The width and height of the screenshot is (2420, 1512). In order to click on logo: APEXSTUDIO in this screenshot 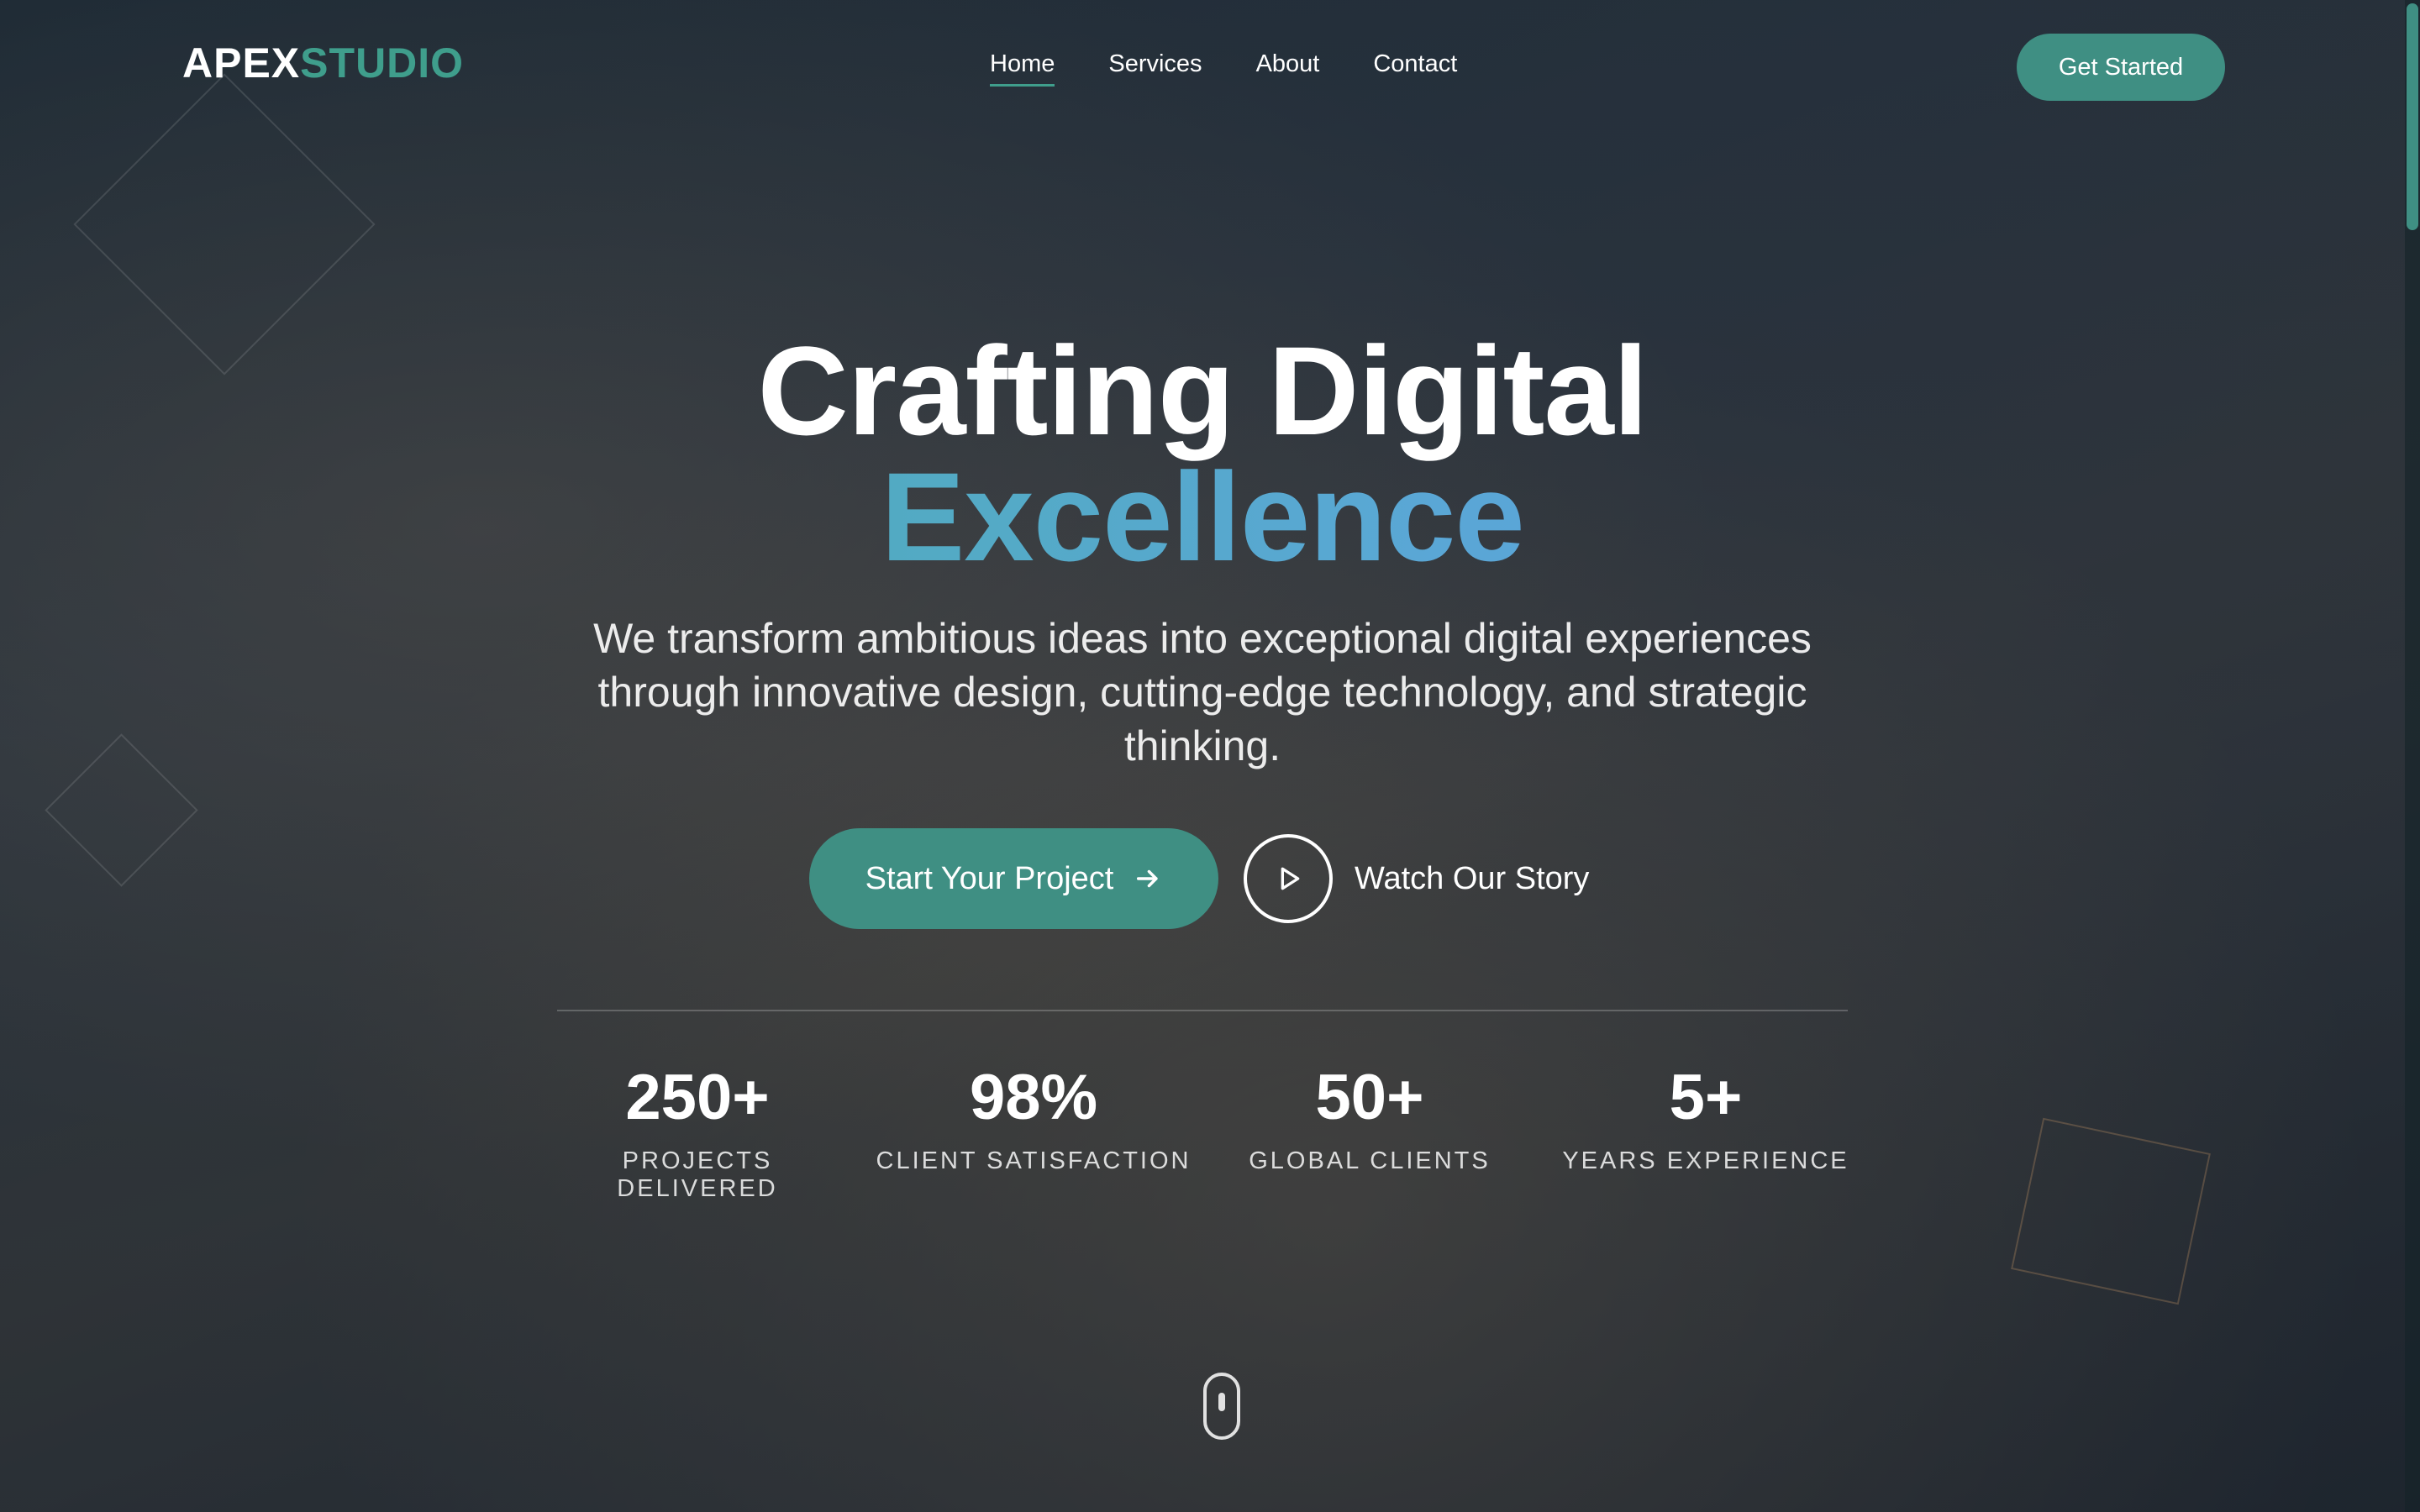, I will do `click(323, 63)`.